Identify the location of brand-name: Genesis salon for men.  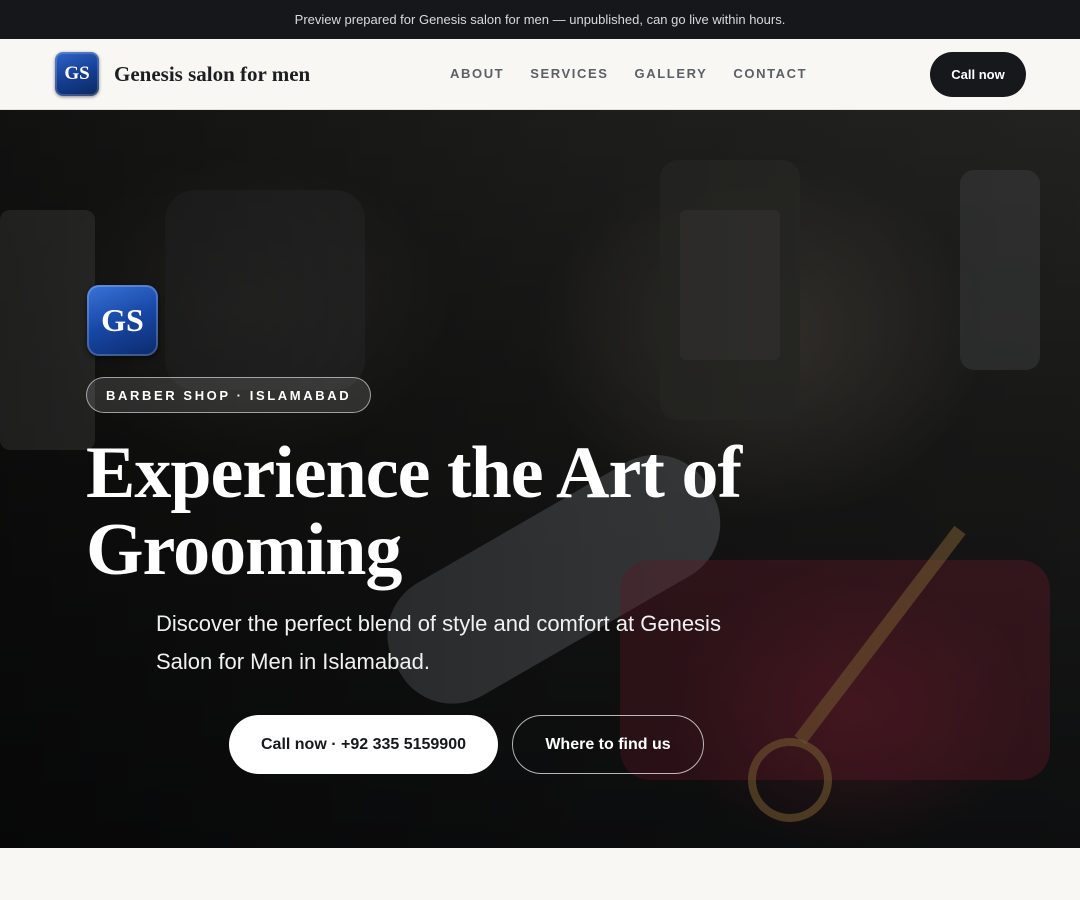
(212, 73).